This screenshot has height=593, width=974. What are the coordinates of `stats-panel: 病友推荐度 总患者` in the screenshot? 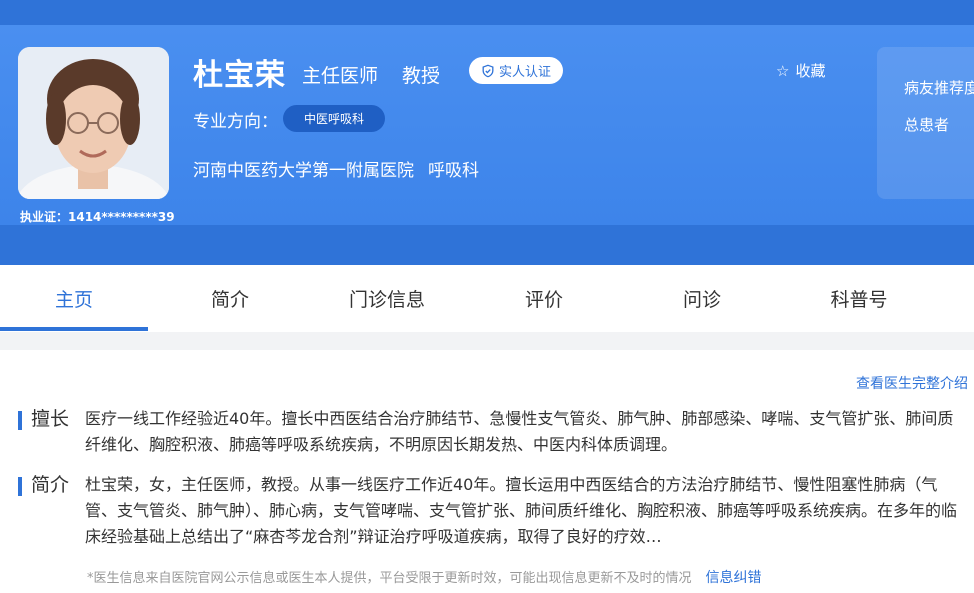 It's located at (925, 123).